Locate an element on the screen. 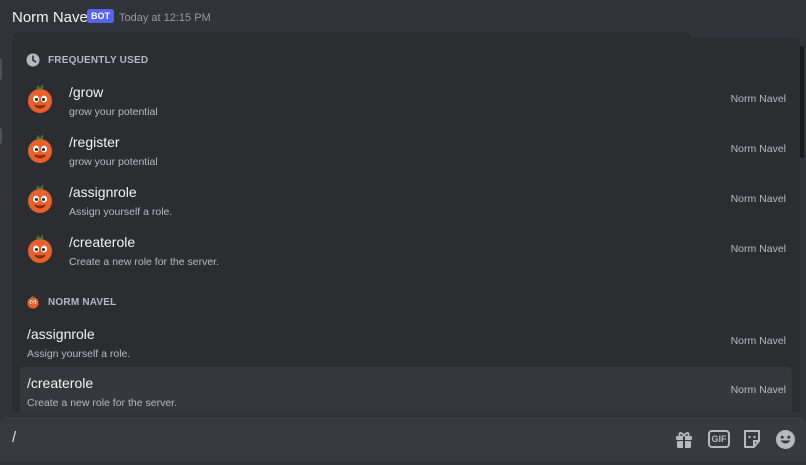  message-input-bar: / GIF is located at coordinates (403, 439).